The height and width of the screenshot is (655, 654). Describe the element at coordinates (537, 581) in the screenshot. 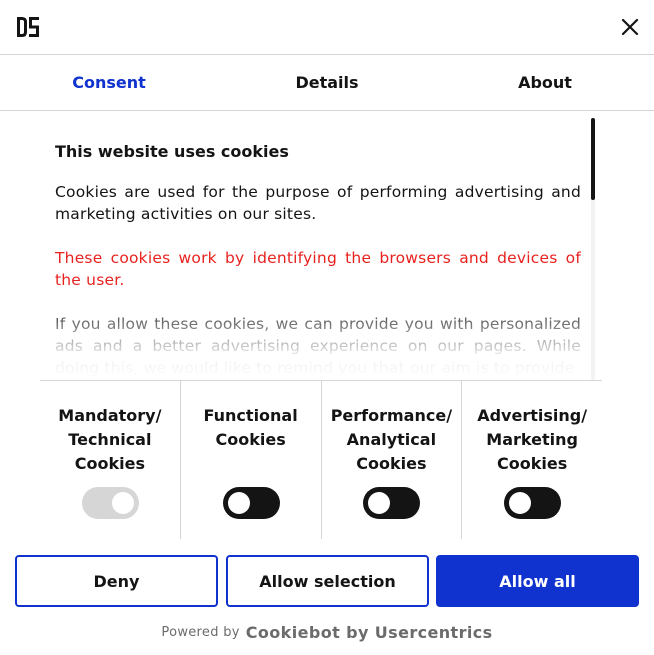

I see `allow-all-button: Allow all` at that location.